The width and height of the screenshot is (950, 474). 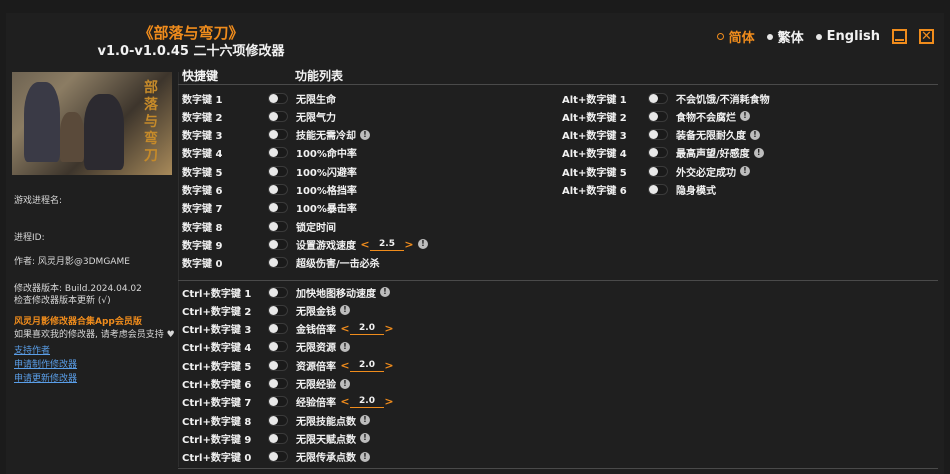 I want to click on hotkey-row: Ctrl+数字键 9 无限天赋点数!, so click(x=276, y=438).